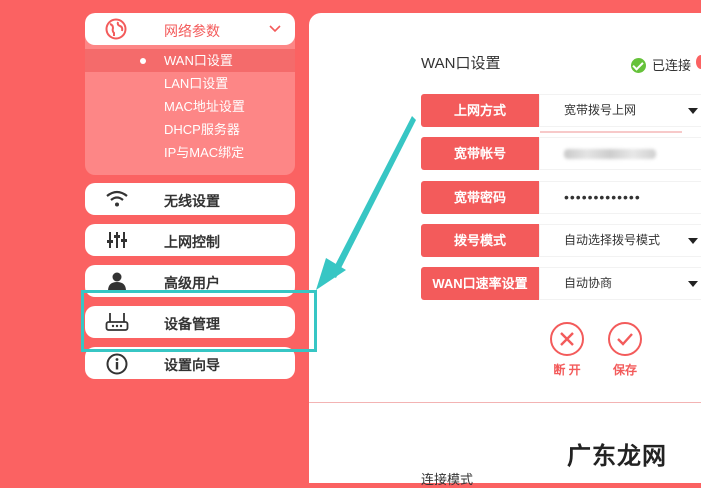 This screenshot has width=701, height=488. Describe the element at coordinates (600, 110) in the screenshot. I see `select-value: 宽带拨号上网` at that location.